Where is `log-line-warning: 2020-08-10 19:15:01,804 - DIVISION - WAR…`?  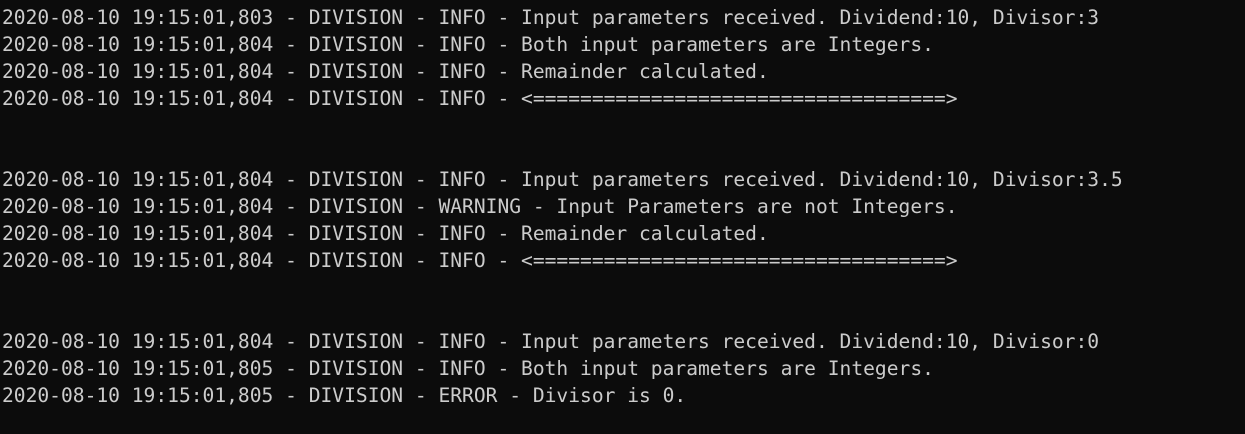
log-line-warning: 2020-08-10 19:15:01,804 - DIVISION - WAR… is located at coordinates (480, 206).